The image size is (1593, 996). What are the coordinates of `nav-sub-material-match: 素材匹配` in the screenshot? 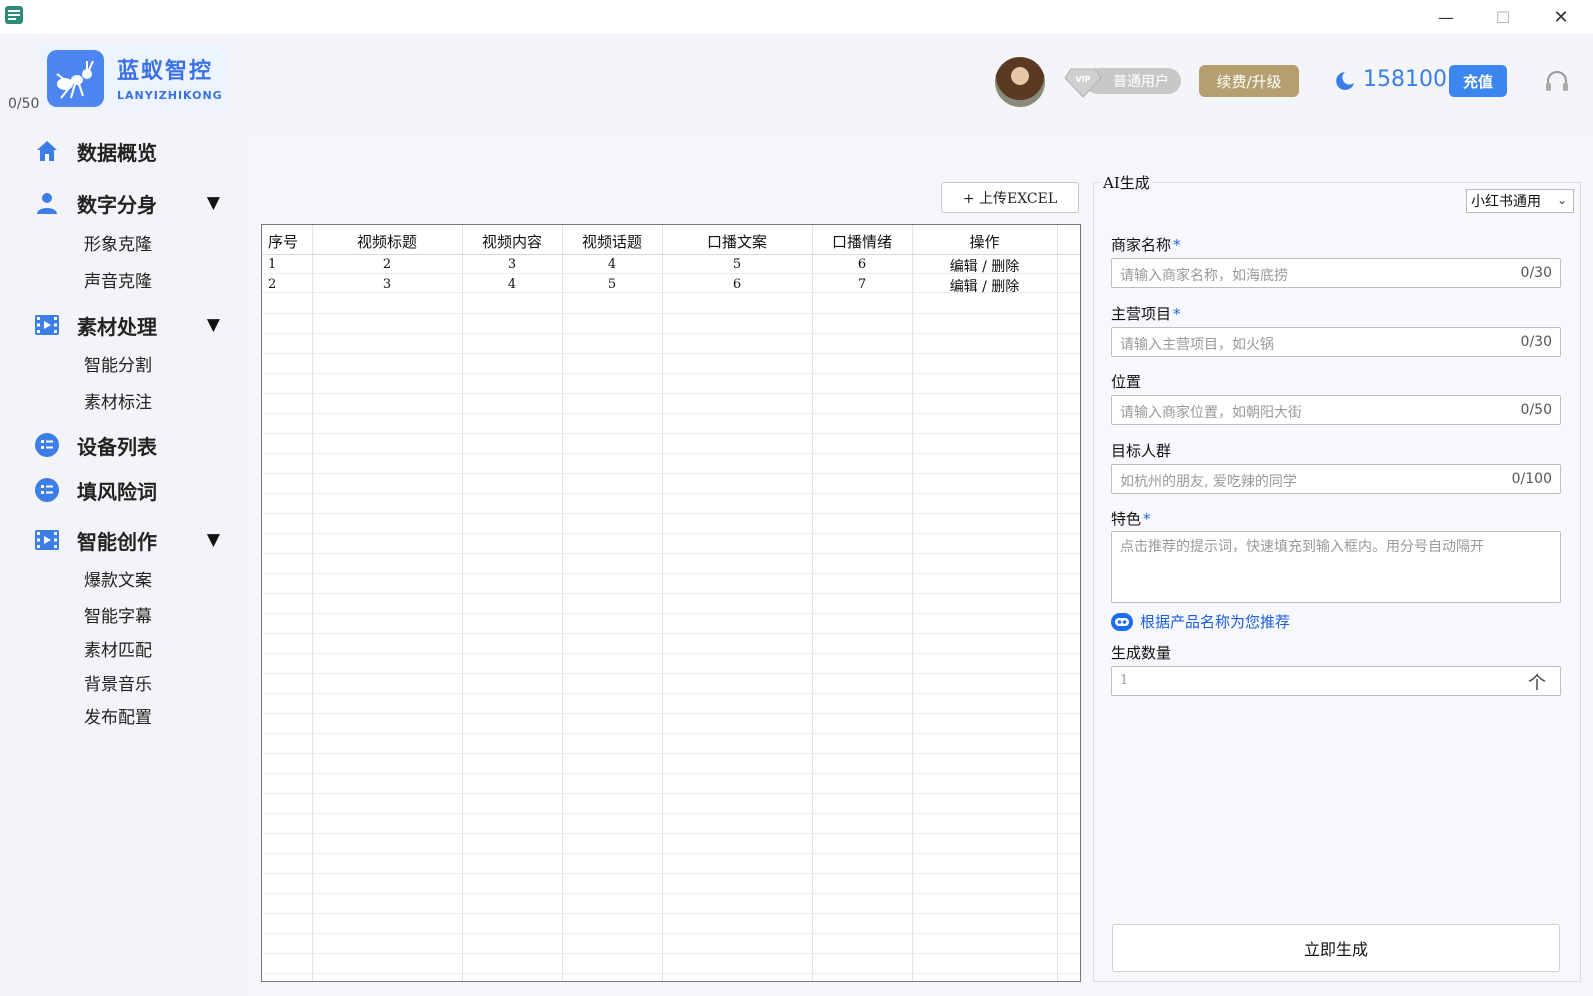 It's located at (118, 648).